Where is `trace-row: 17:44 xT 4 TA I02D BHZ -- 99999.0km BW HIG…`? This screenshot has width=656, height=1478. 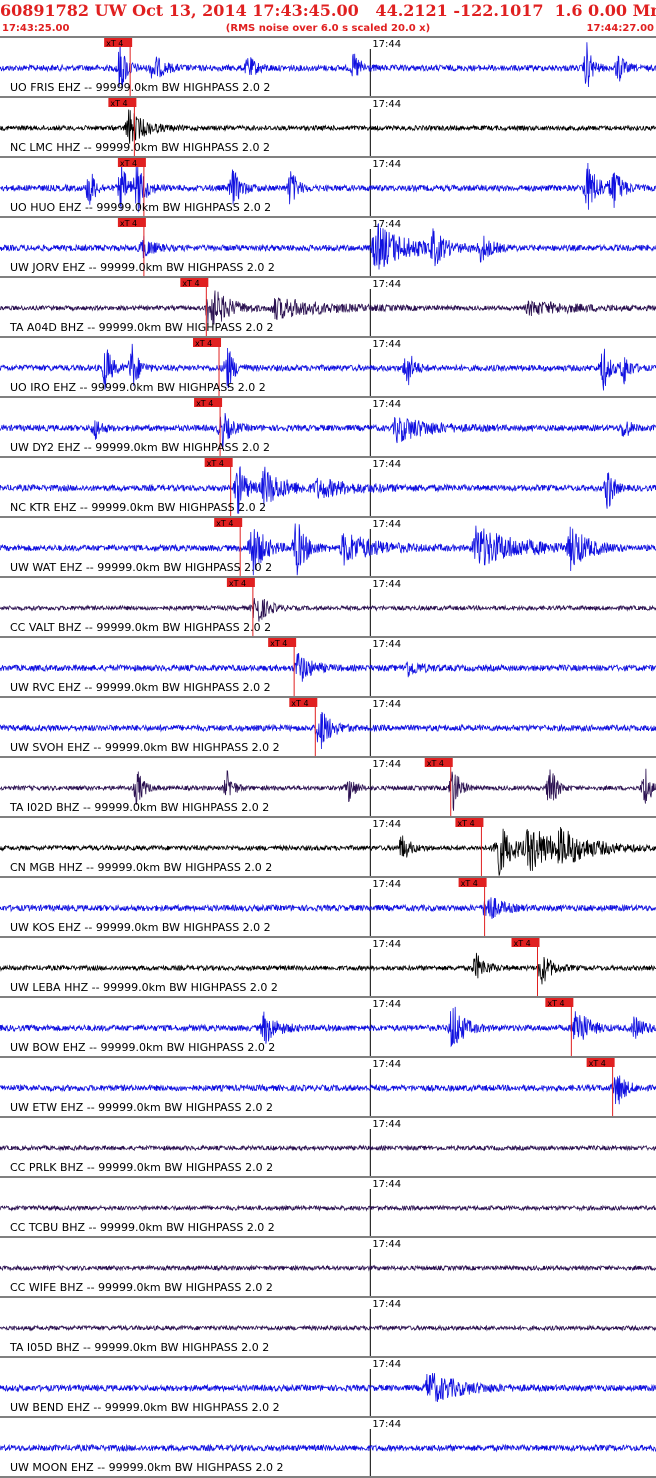
trace-row: 17:44 xT 4 TA I02D BHZ -- 99999.0km BW HIG… is located at coordinates (328, 786).